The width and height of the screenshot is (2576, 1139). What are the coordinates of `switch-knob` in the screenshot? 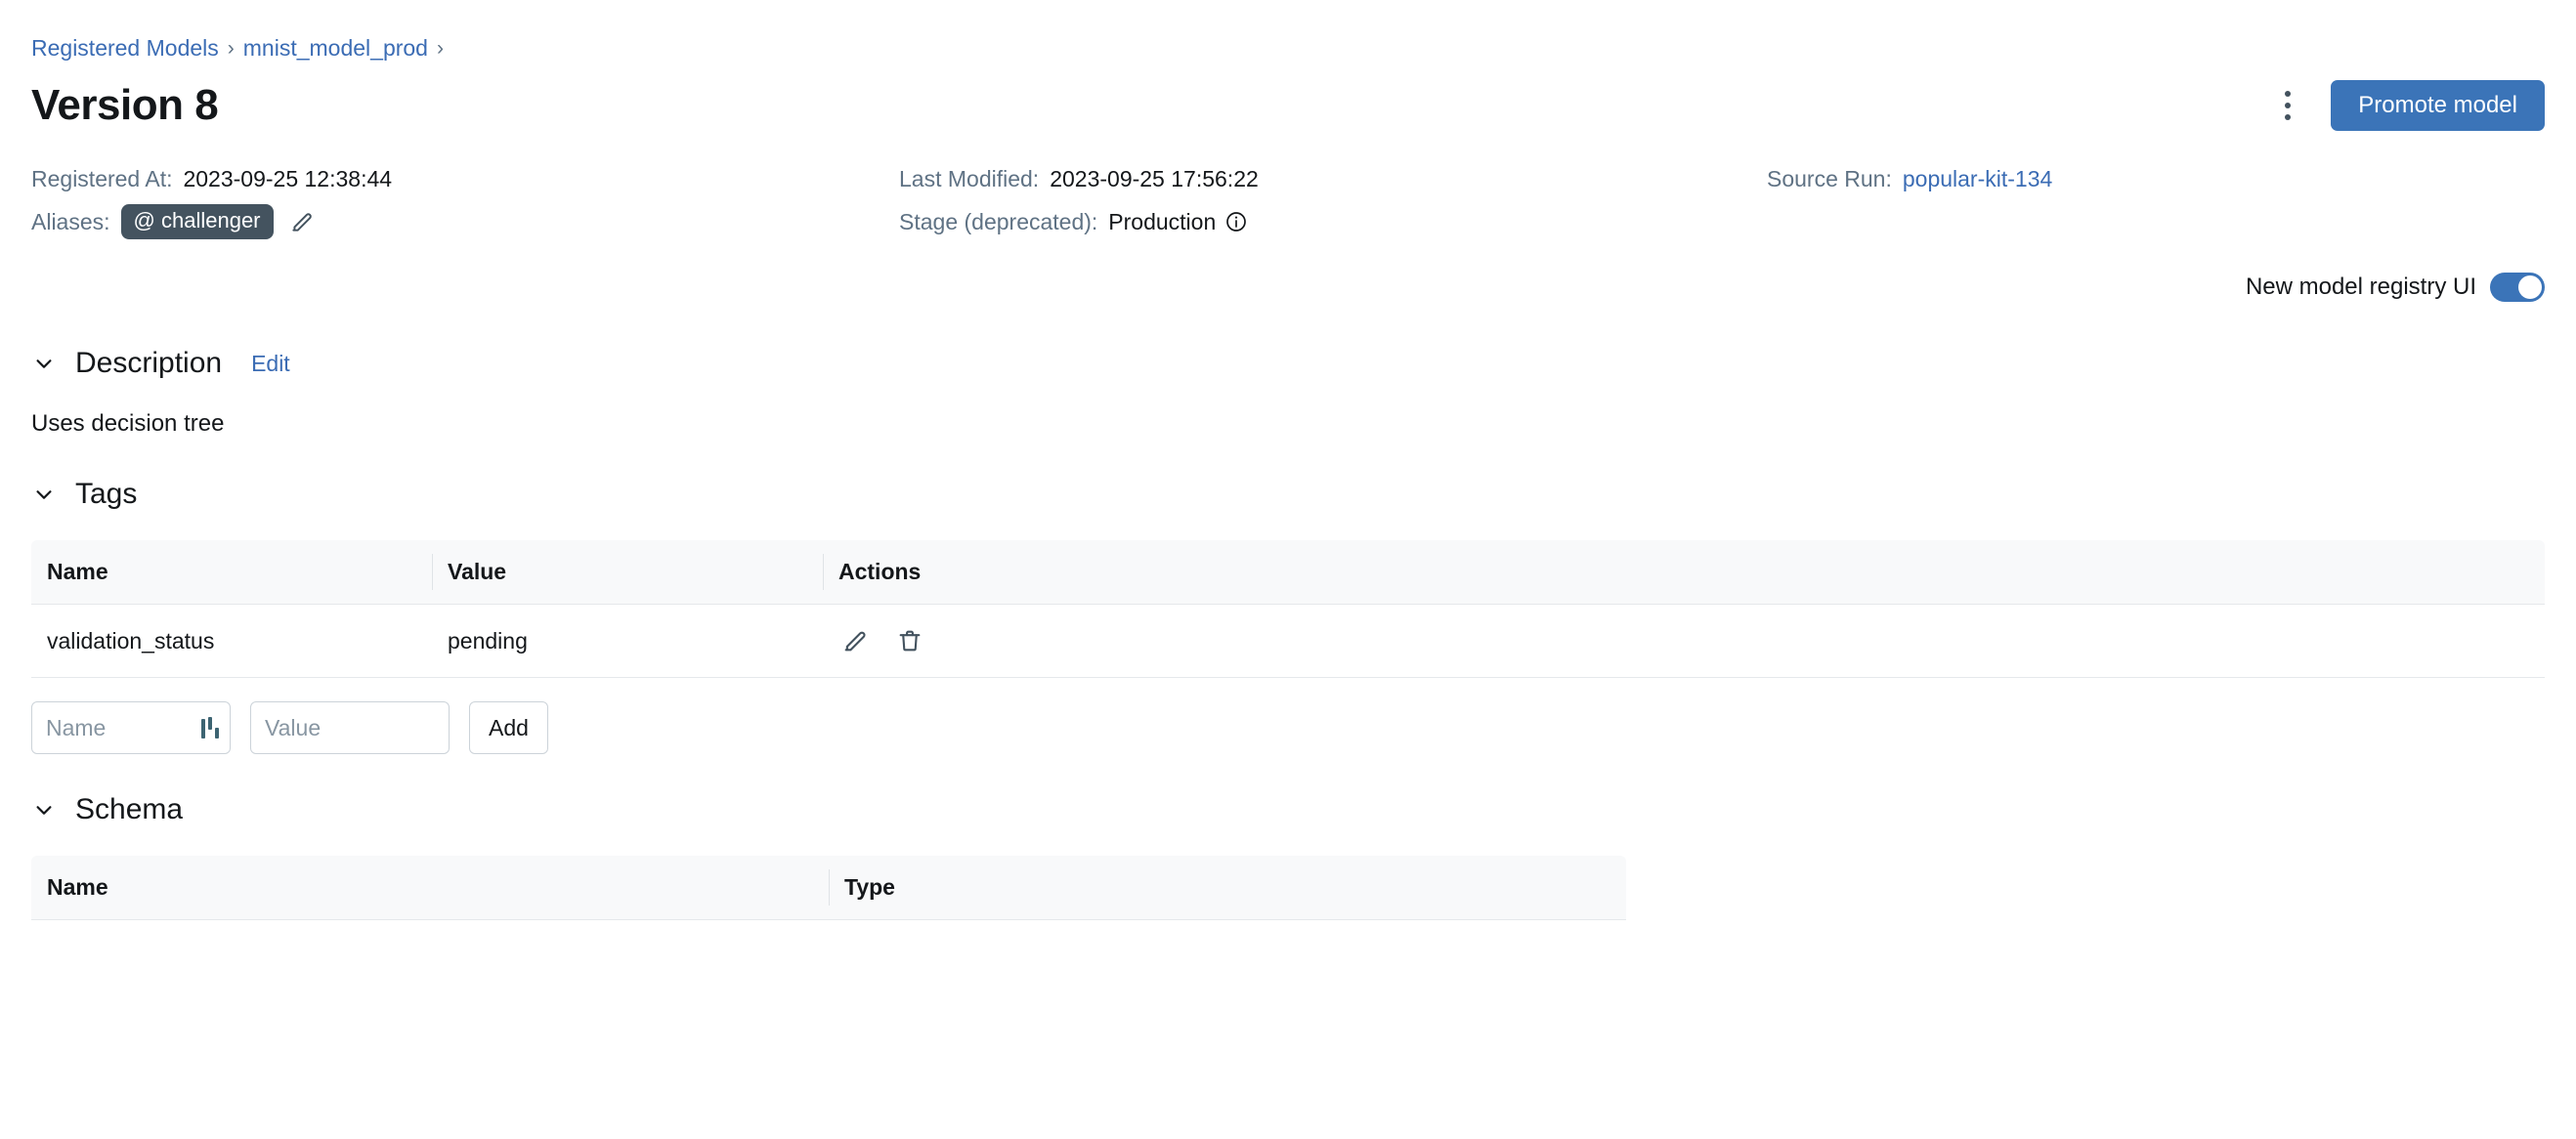 It's located at (2530, 287).